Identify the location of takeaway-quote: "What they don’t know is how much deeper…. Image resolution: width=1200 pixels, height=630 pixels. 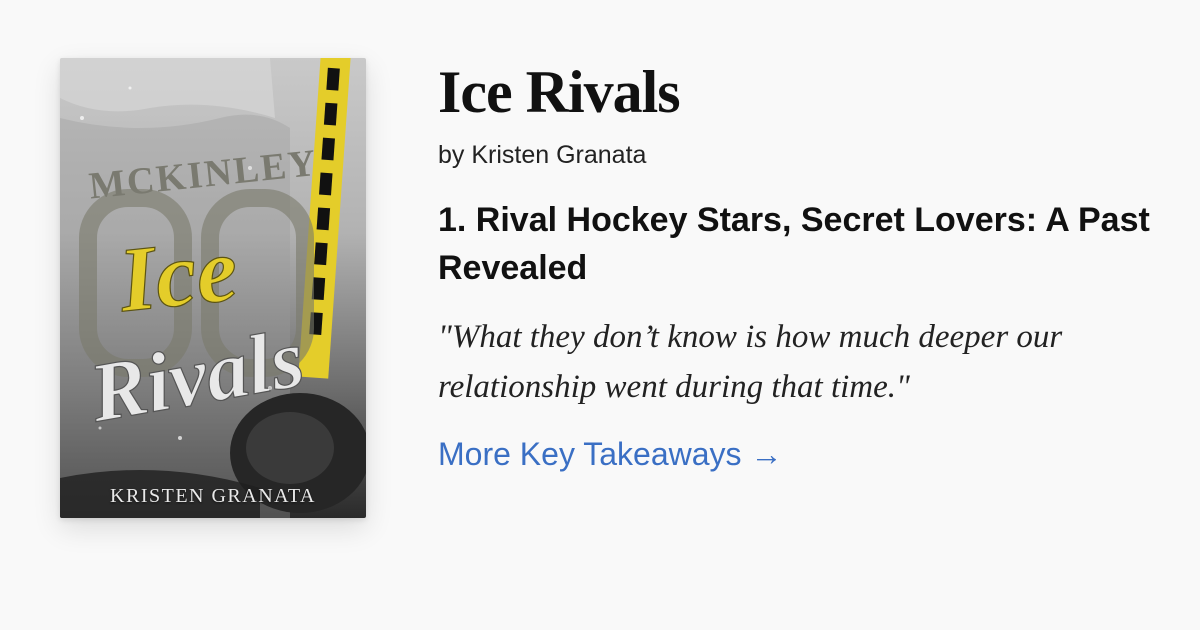
(750, 362).